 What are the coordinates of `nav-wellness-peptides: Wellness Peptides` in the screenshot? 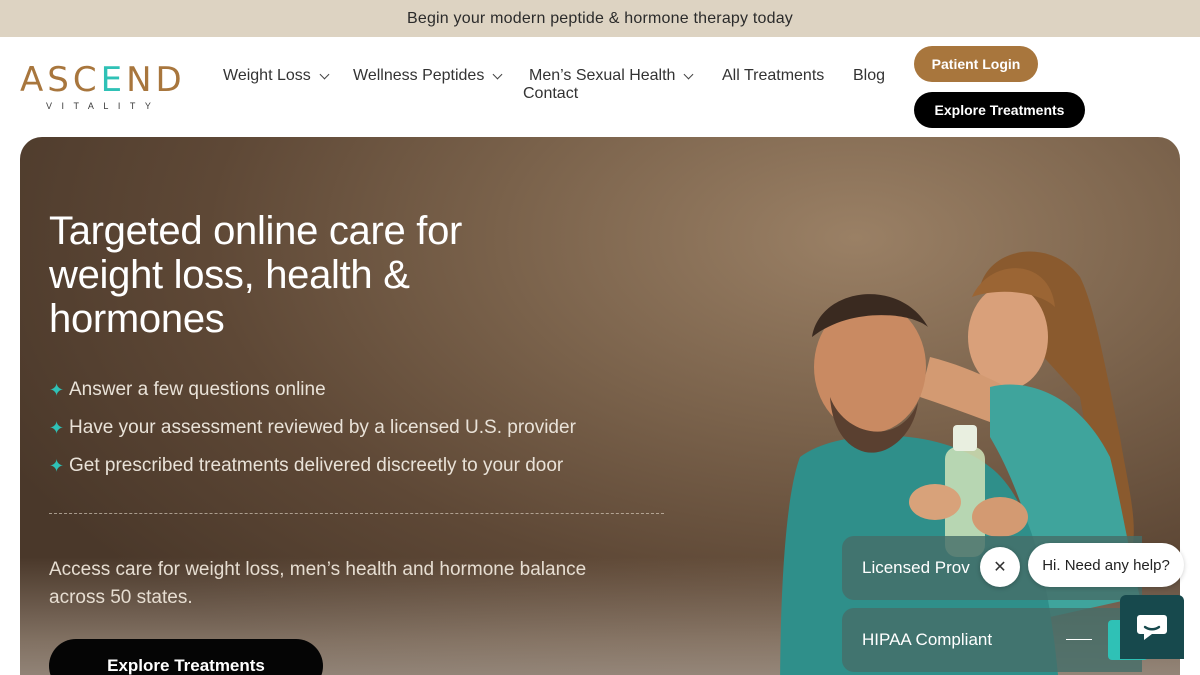 It's located at (428, 76).